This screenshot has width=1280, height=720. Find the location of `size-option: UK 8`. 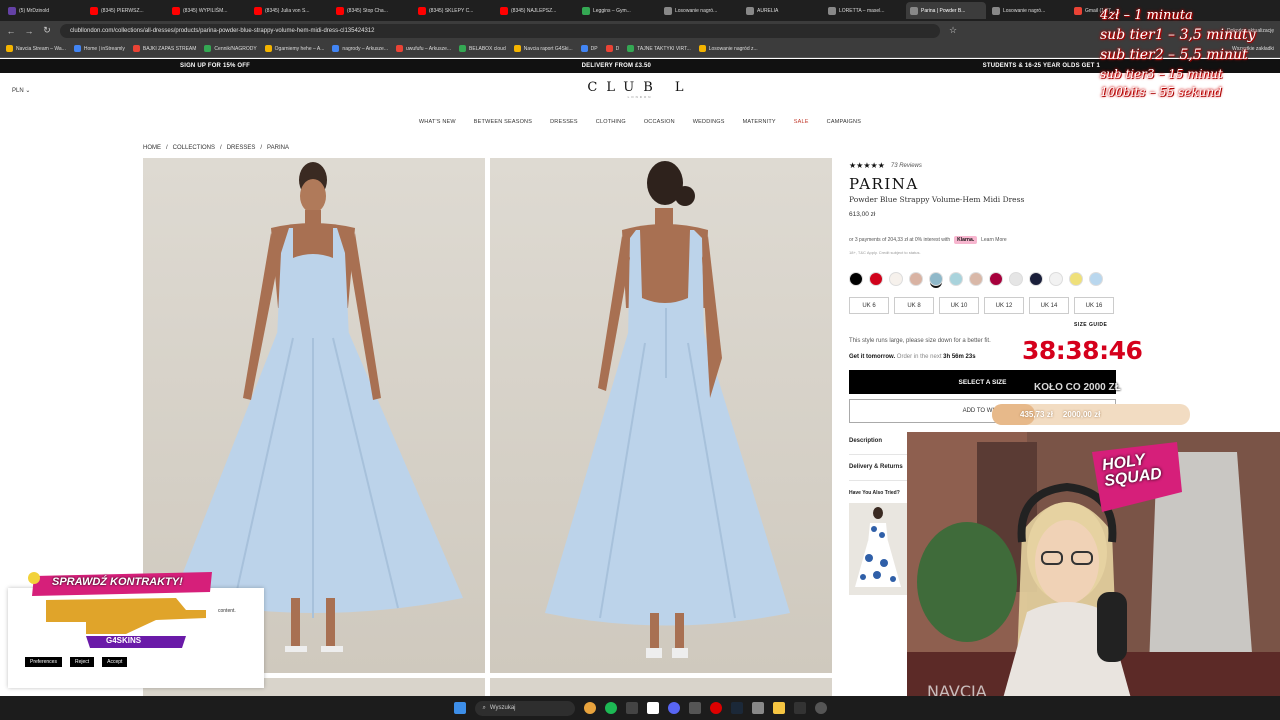

size-option: UK 8 is located at coordinates (914, 305).